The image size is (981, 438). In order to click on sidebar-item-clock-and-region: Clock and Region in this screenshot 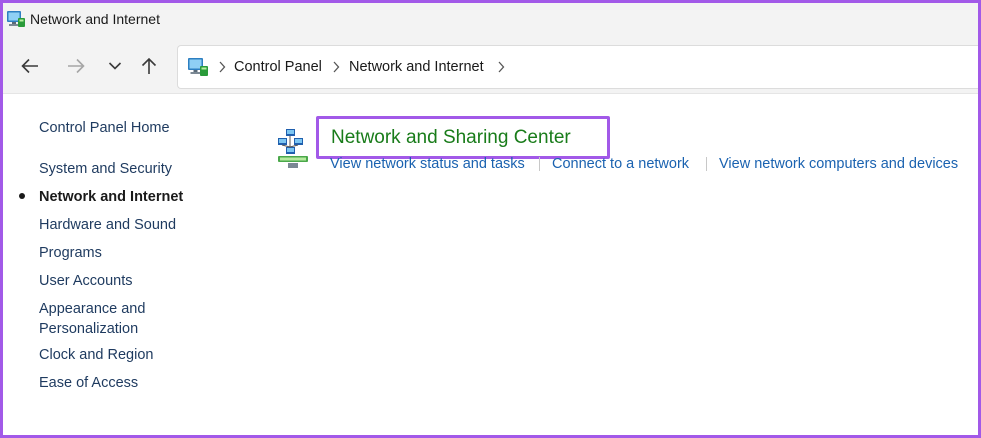, I will do `click(96, 355)`.